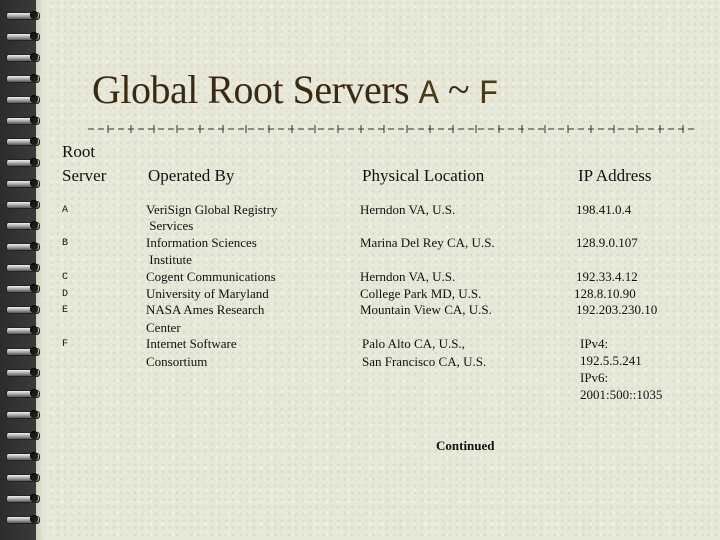 The image size is (720, 540). What do you see at coordinates (65, 294) in the screenshot?
I see `root-letter-d: D` at bounding box center [65, 294].